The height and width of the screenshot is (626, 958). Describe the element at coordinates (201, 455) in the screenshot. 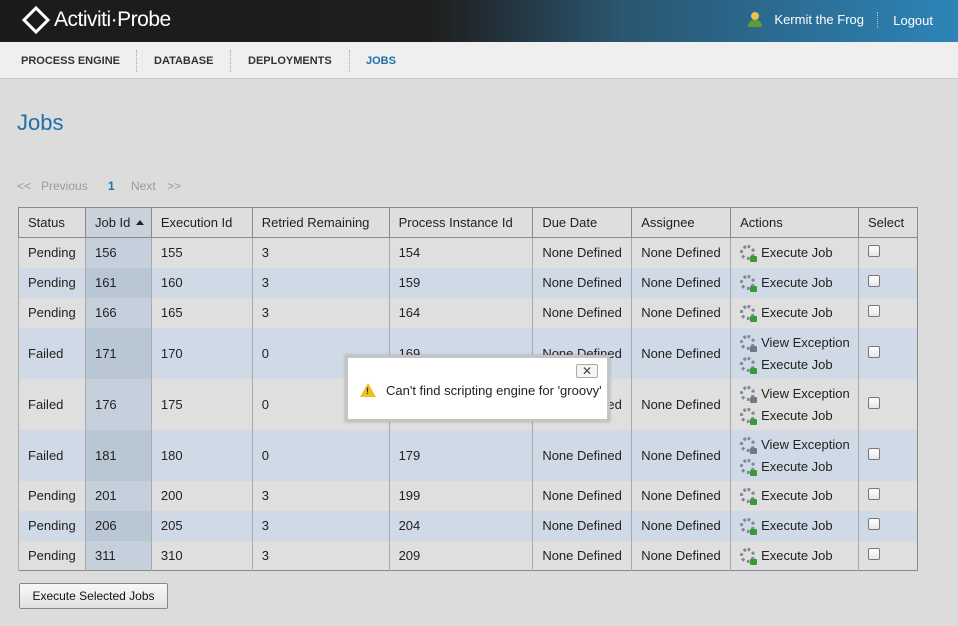

I see `cell-execution-id: 180` at that location.